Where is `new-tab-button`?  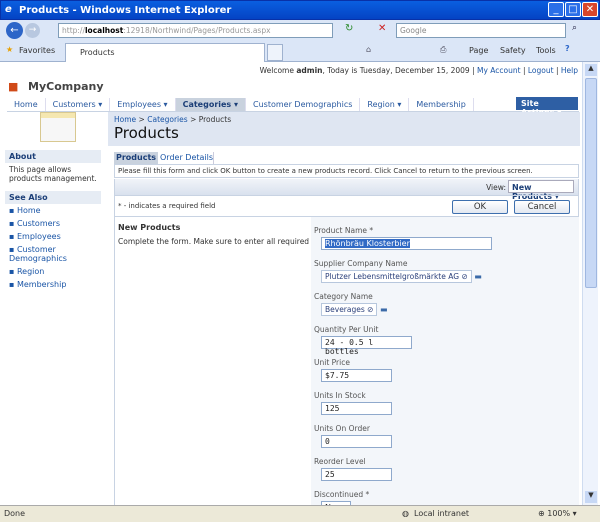 new-tab-button is located at coordinates (275, 52).